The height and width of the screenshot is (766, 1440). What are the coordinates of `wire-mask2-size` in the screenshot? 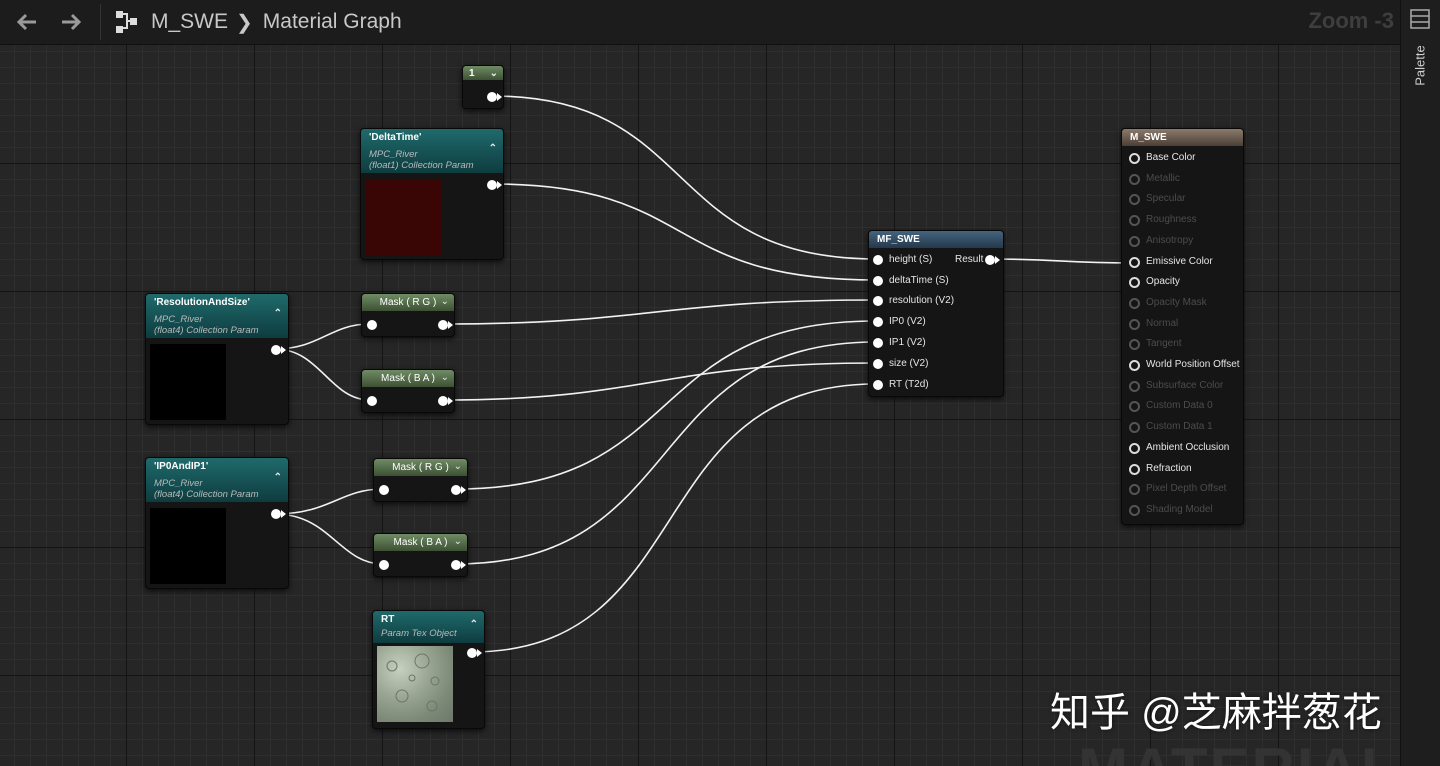 It's located at (660, 381).